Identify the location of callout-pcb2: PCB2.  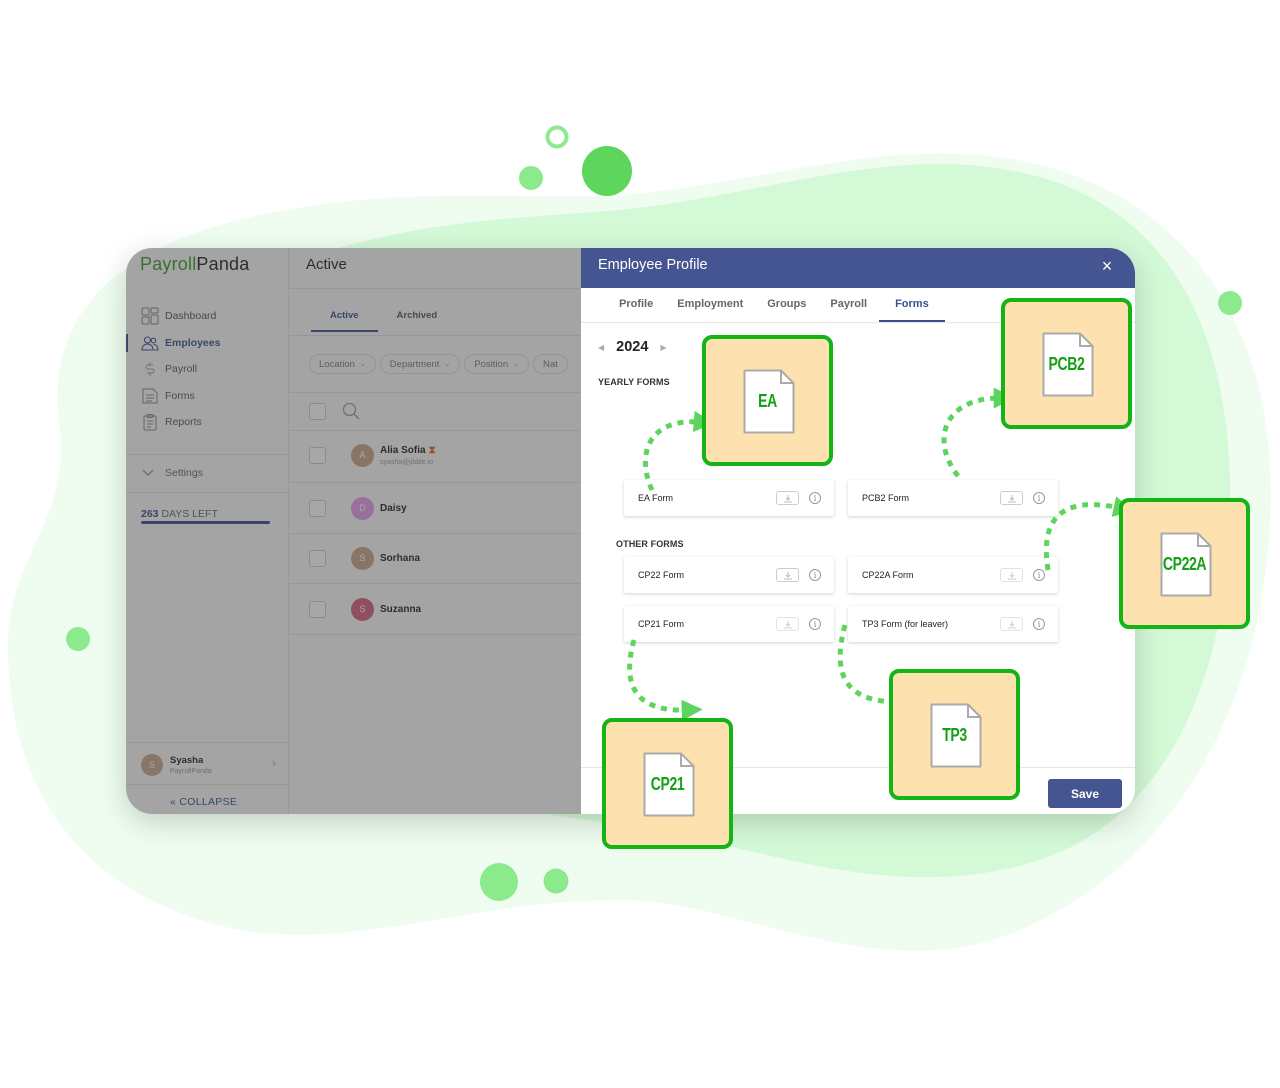
(1066, 363).